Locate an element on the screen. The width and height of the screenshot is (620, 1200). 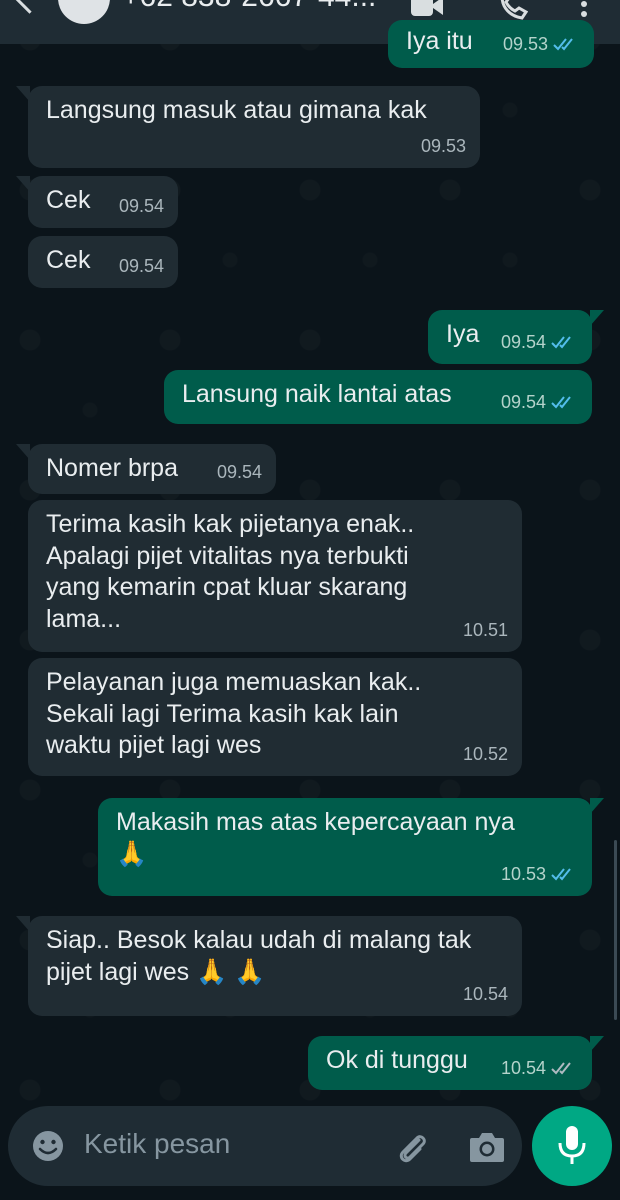
voice-call-icon is located at coordinates (512, 11).